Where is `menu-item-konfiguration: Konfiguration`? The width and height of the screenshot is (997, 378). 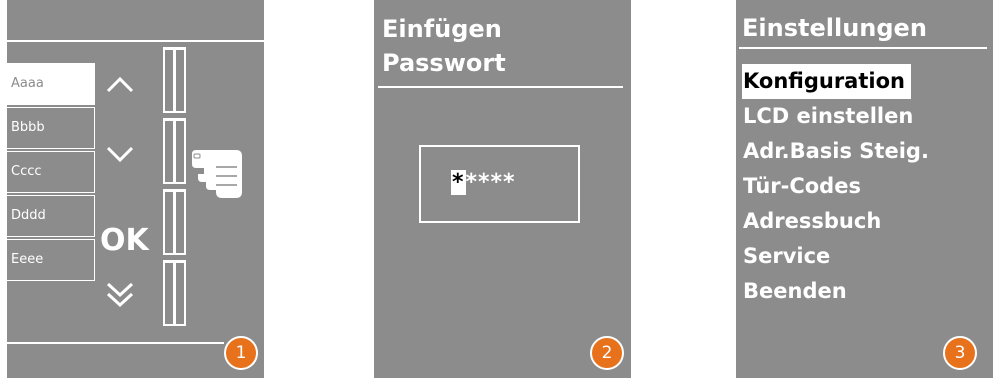
menu-item-konfiguration: Konfiguration is located at coordinates (826, 81).